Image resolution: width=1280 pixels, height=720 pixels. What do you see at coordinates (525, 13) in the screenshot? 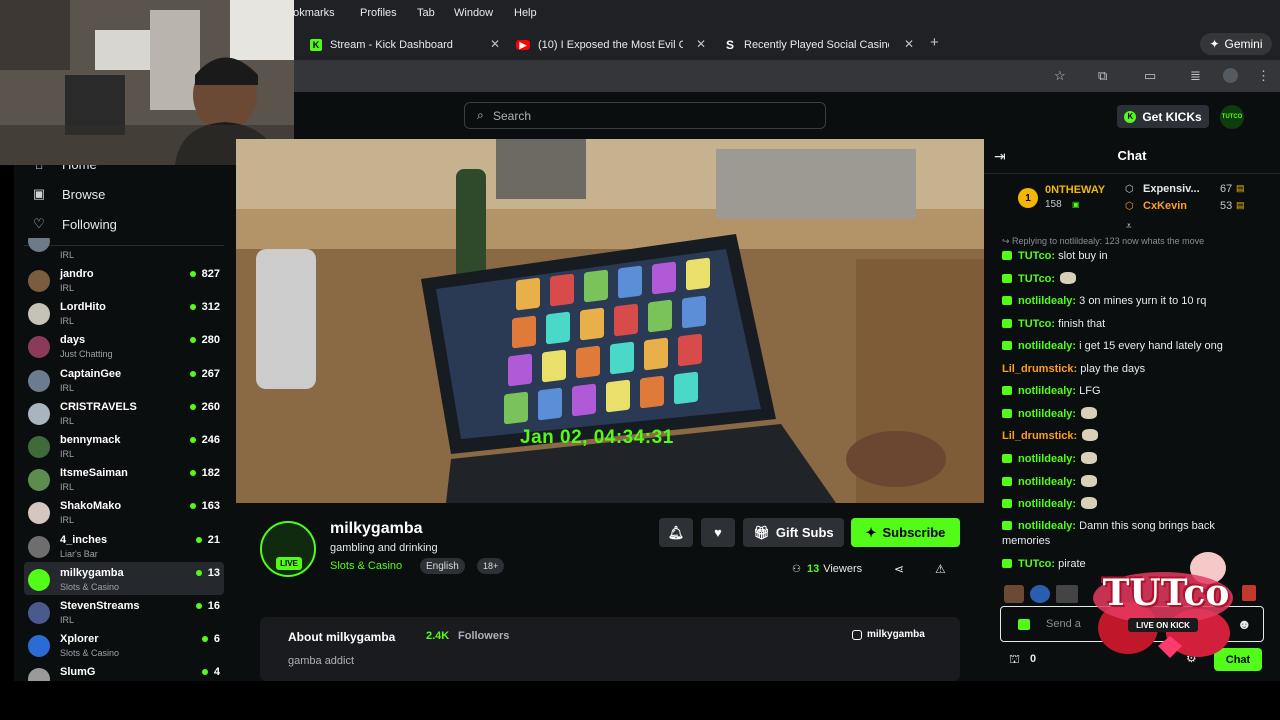
I see `menu-help: Help` at bounding box center [525, 13].